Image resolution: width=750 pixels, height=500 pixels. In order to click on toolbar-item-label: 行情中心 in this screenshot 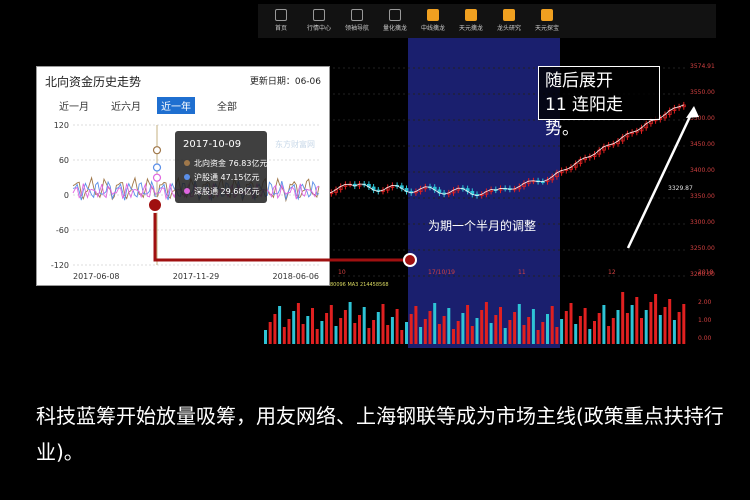, I will do `click(318, 28)`.